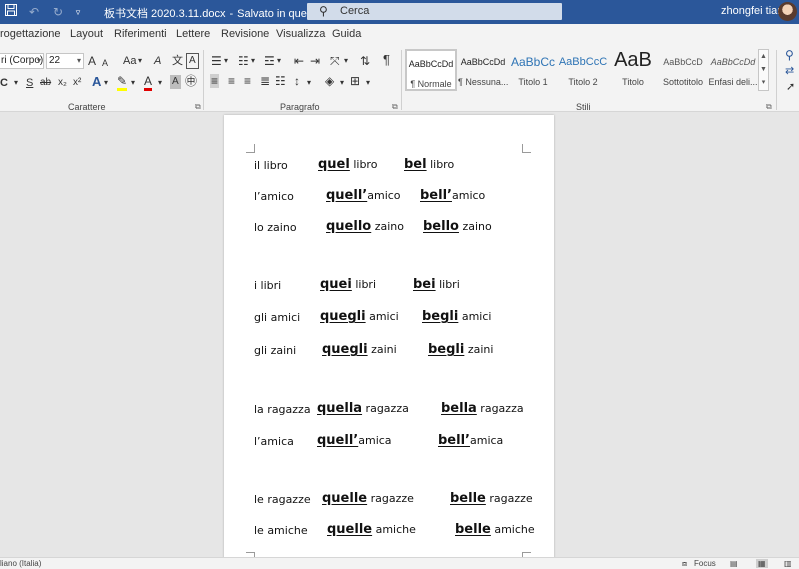 The image size is (799, 569). Describe the element at coordinates (452, 195) in the screenshot. I see `bel-form: bell’amico` at that location.